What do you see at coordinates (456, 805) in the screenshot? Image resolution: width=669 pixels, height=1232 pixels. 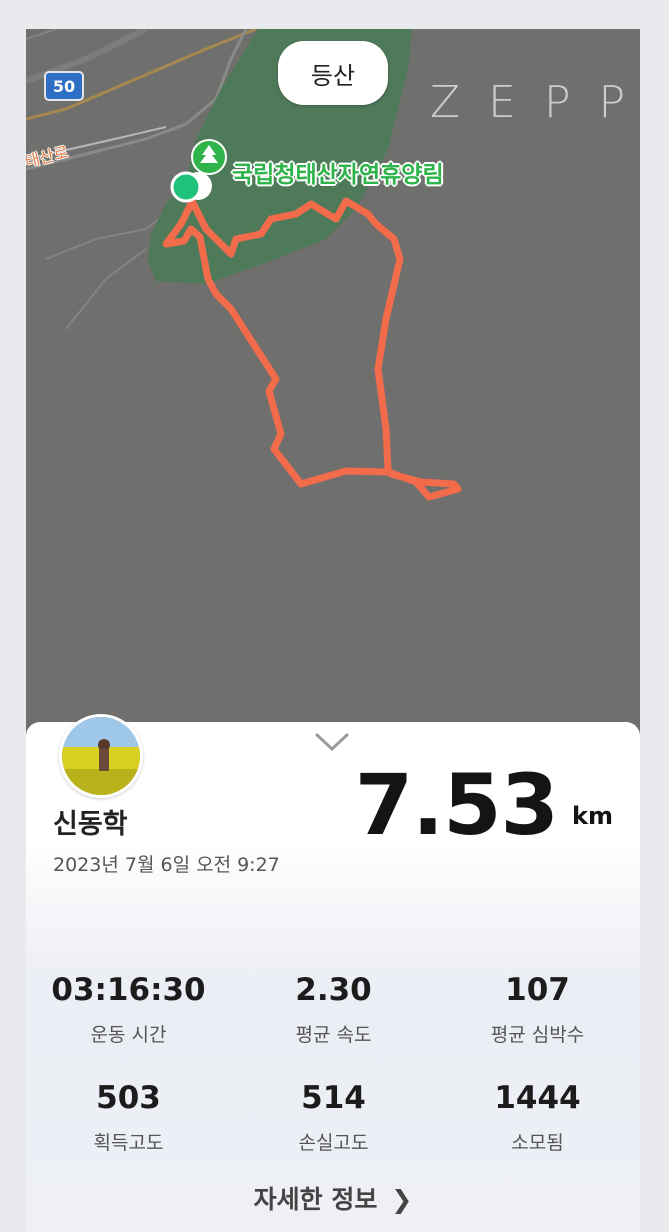 I see `distance-value: 7.53` at bounding box center [456, 805].